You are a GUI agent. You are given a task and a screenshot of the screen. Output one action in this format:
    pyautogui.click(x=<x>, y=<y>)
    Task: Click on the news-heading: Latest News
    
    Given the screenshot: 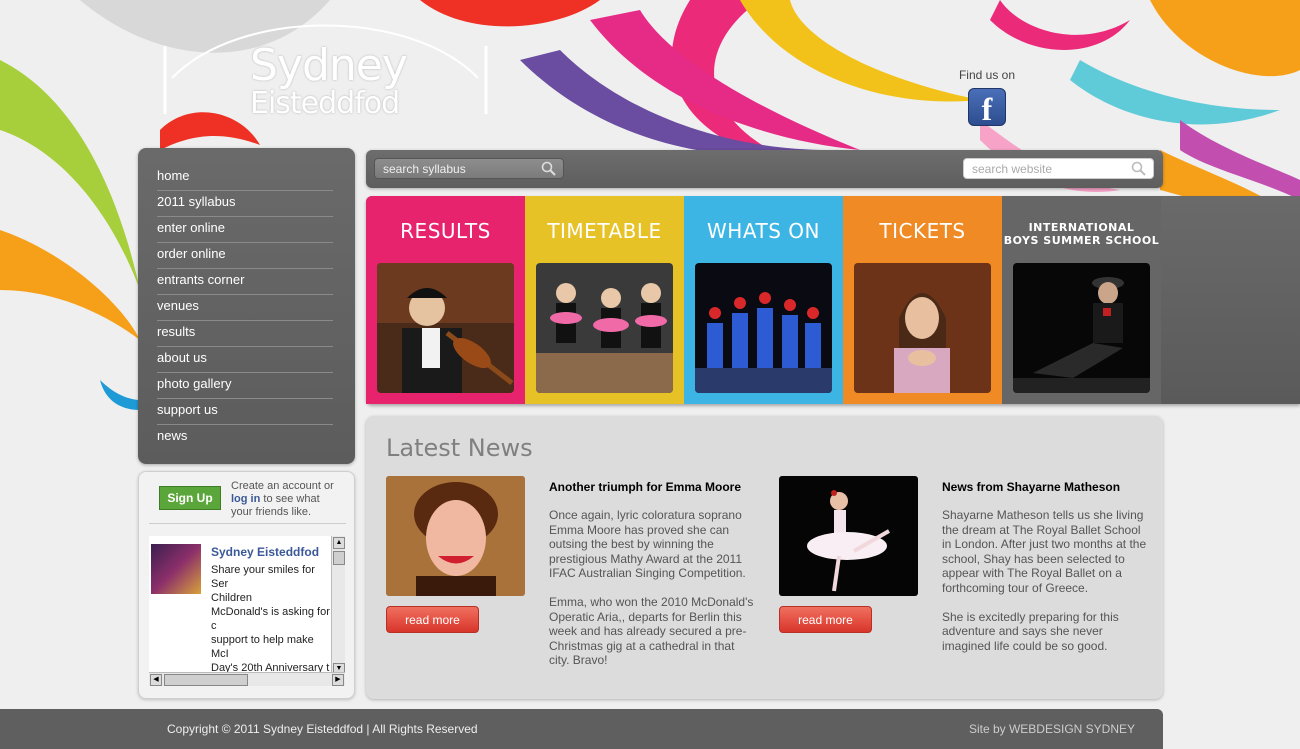 What is the action you would take?
    pyautogui.click(x=459, y=448)
    